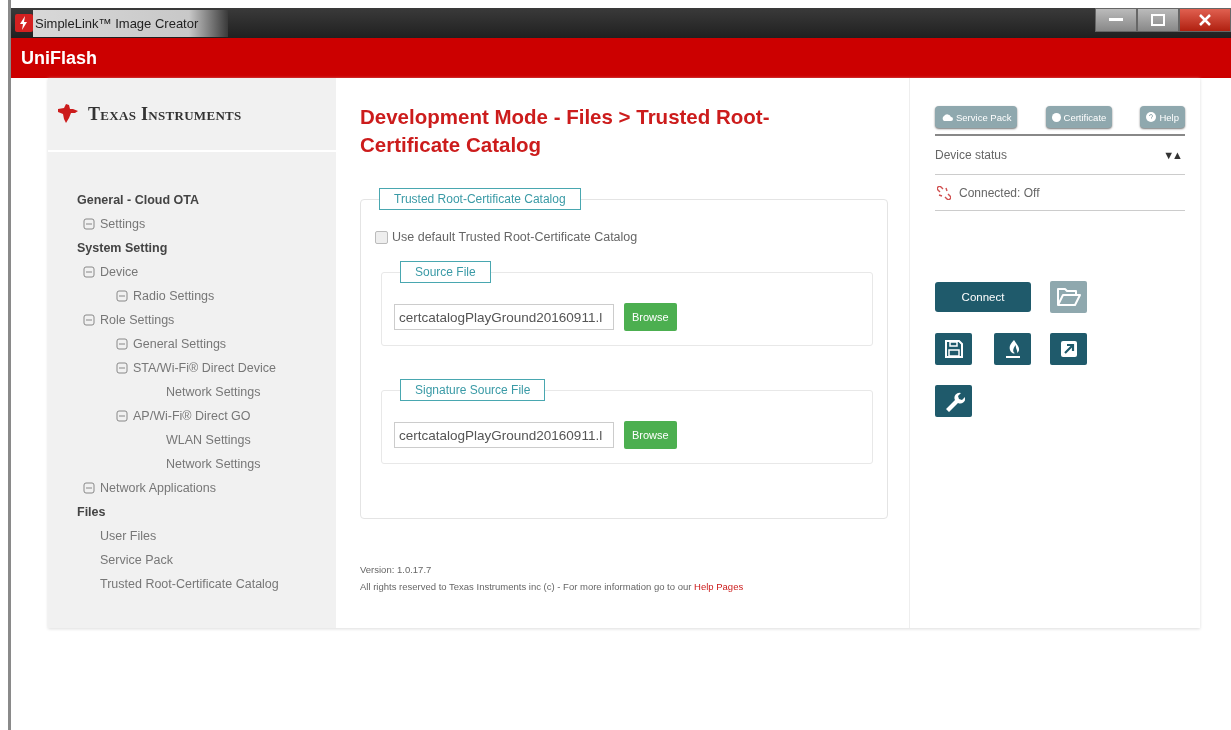 This screenshot has height=730, width=1231. I want to click on tree-item: User Files, so click(128, 536).